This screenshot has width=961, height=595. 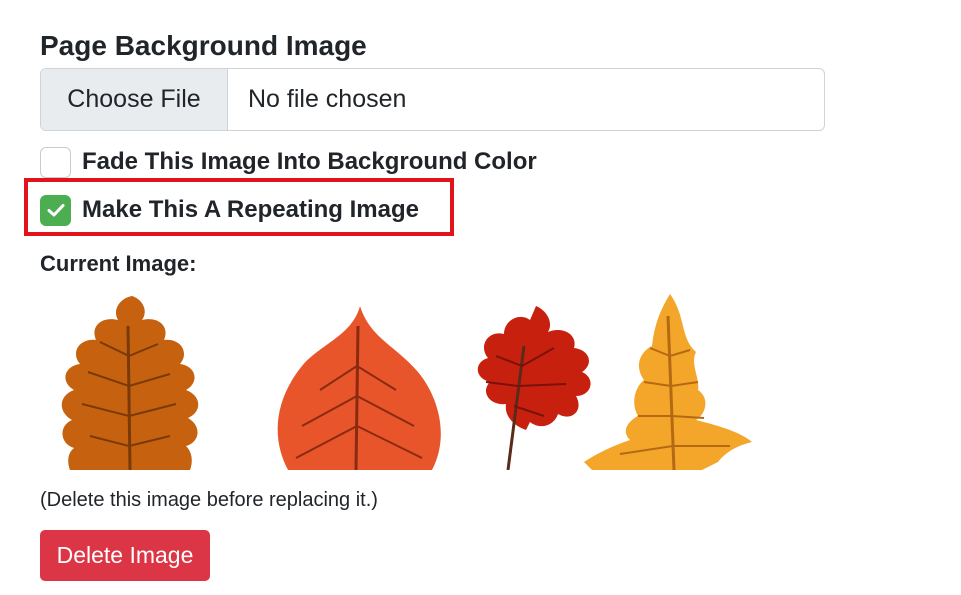 I want to click on file-status-text: No file chosen, so click(x=327, y=99).